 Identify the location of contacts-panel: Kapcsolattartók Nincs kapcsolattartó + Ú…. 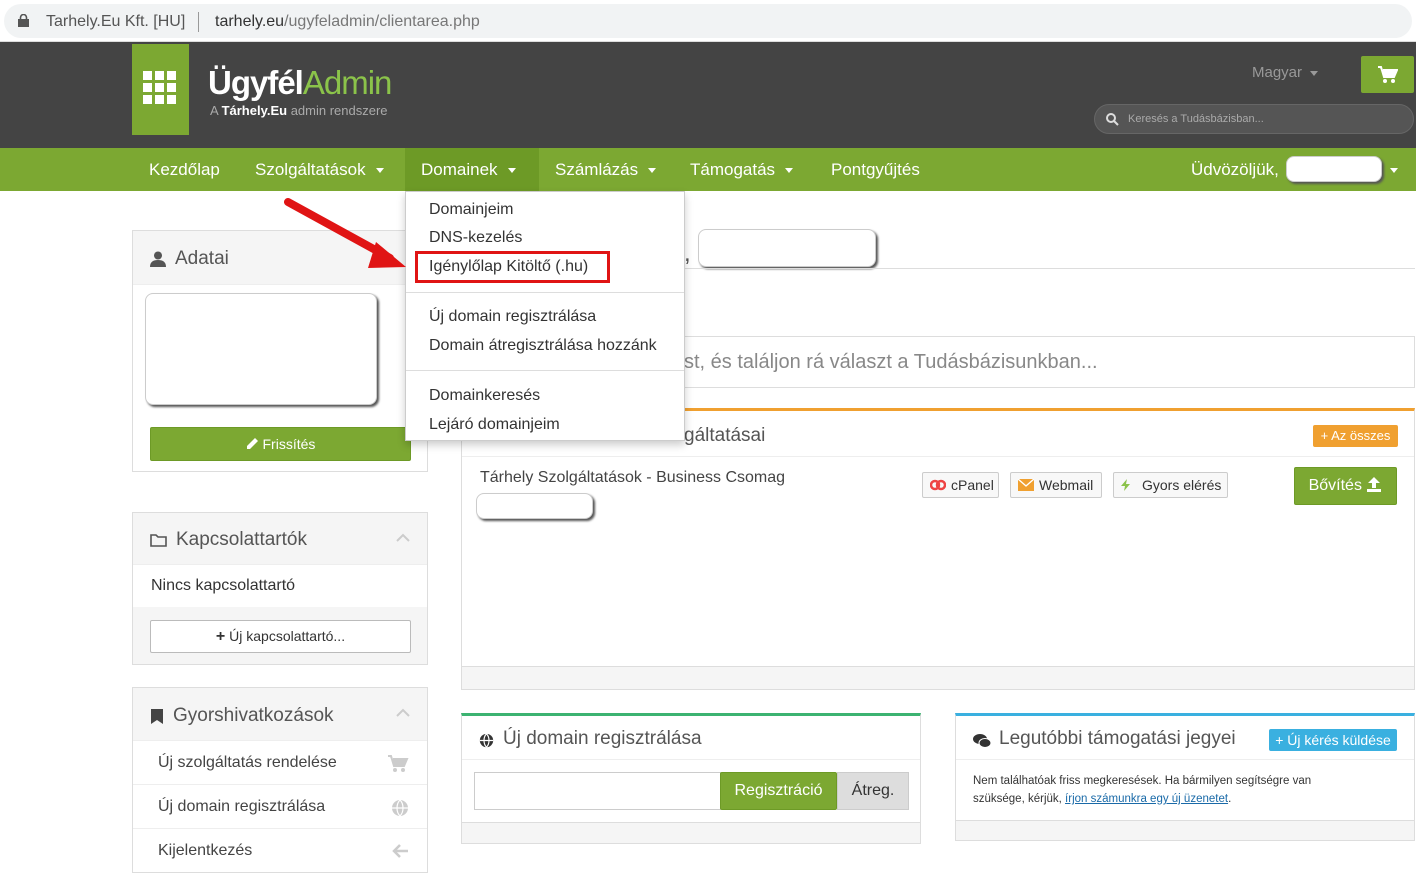
(280, 588).